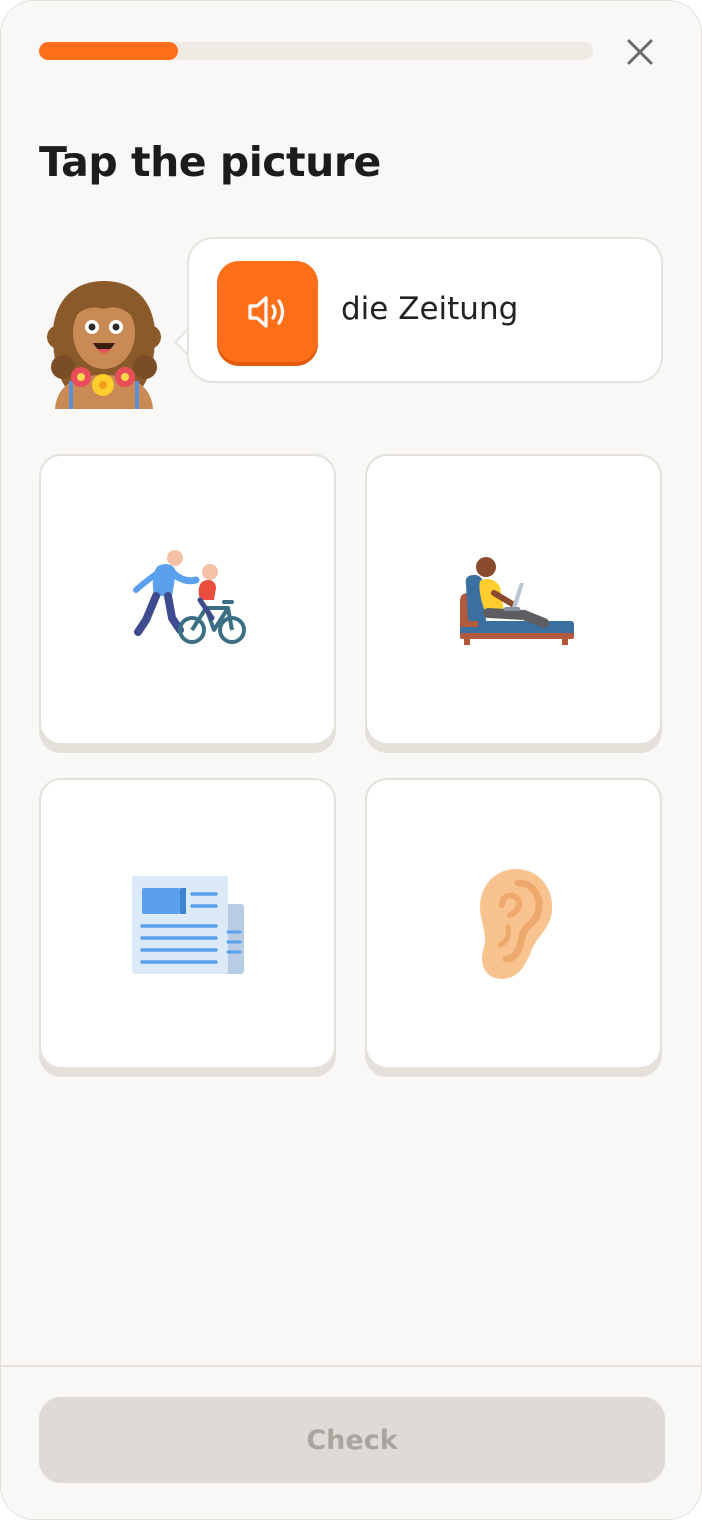 The image size is (702, 1520). I want to click on choice-card-bike, so click(187, 599).